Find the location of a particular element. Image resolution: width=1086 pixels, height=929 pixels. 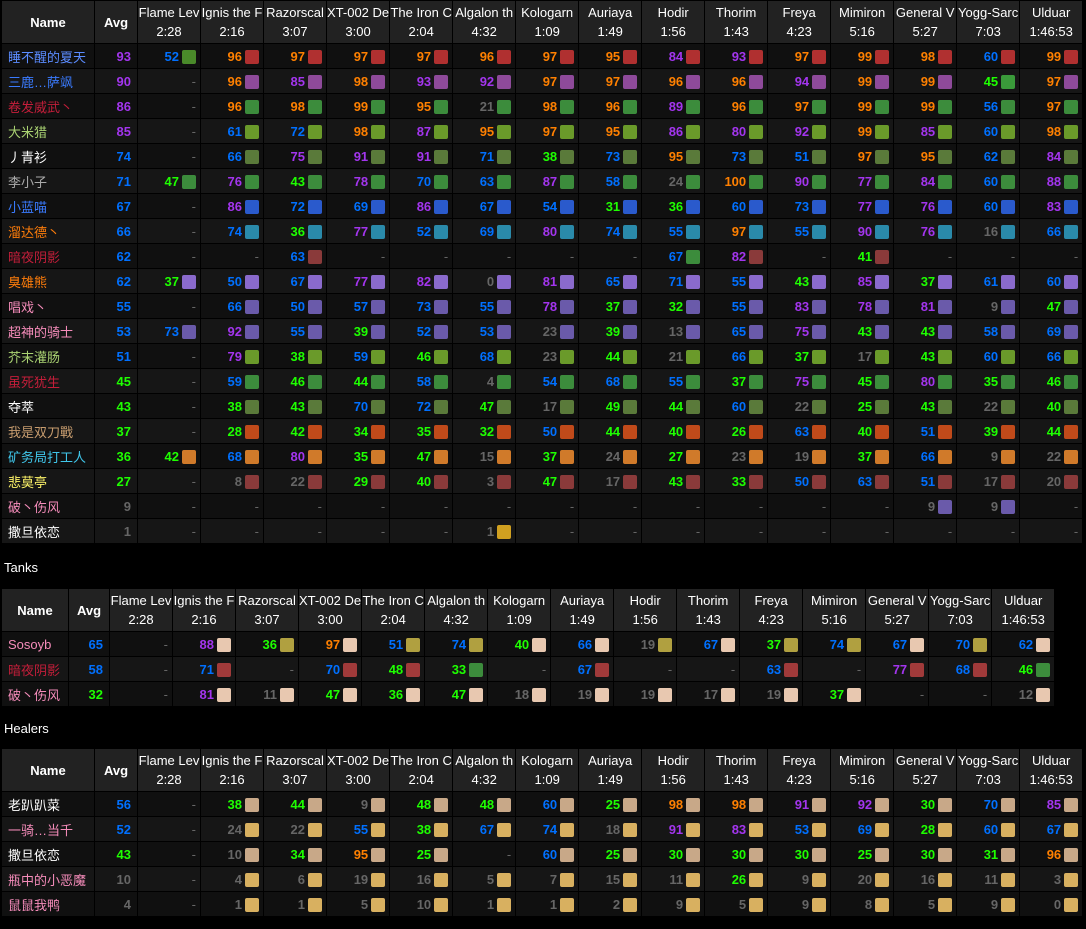

parse-cell: 35 is located at coordinates (421, 431).